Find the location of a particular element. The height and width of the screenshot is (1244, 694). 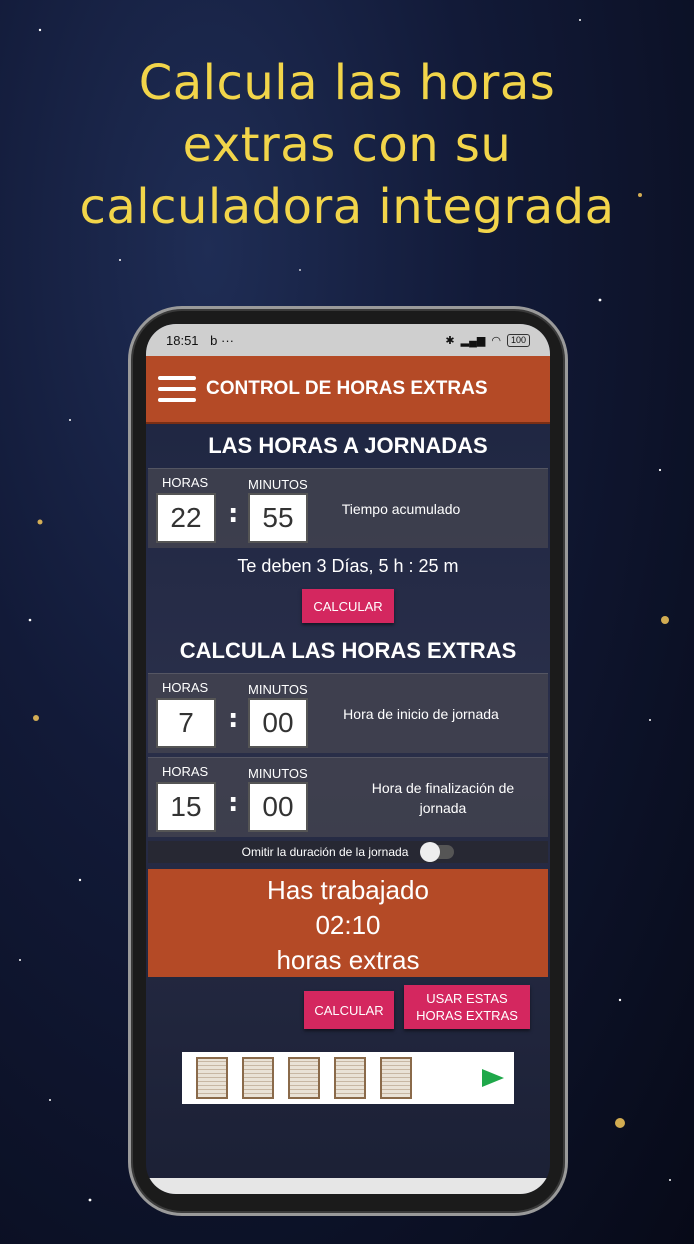

start-time-label: Hora de inicio de jornada is located at coordinates (421, 714).